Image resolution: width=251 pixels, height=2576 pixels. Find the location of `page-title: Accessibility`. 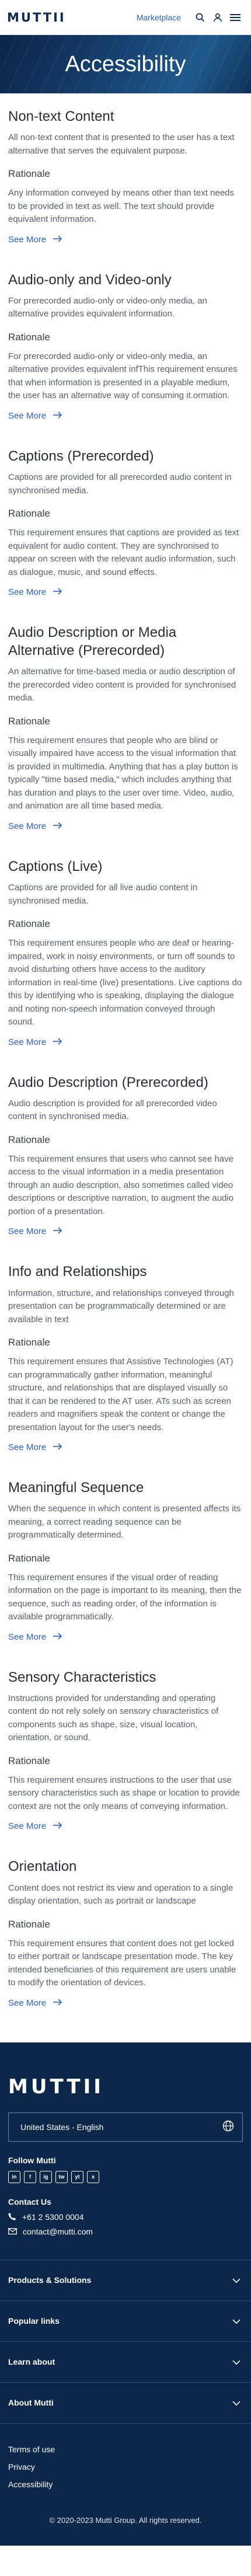

page-title: Accessibility is located at coordinates (125, 64).